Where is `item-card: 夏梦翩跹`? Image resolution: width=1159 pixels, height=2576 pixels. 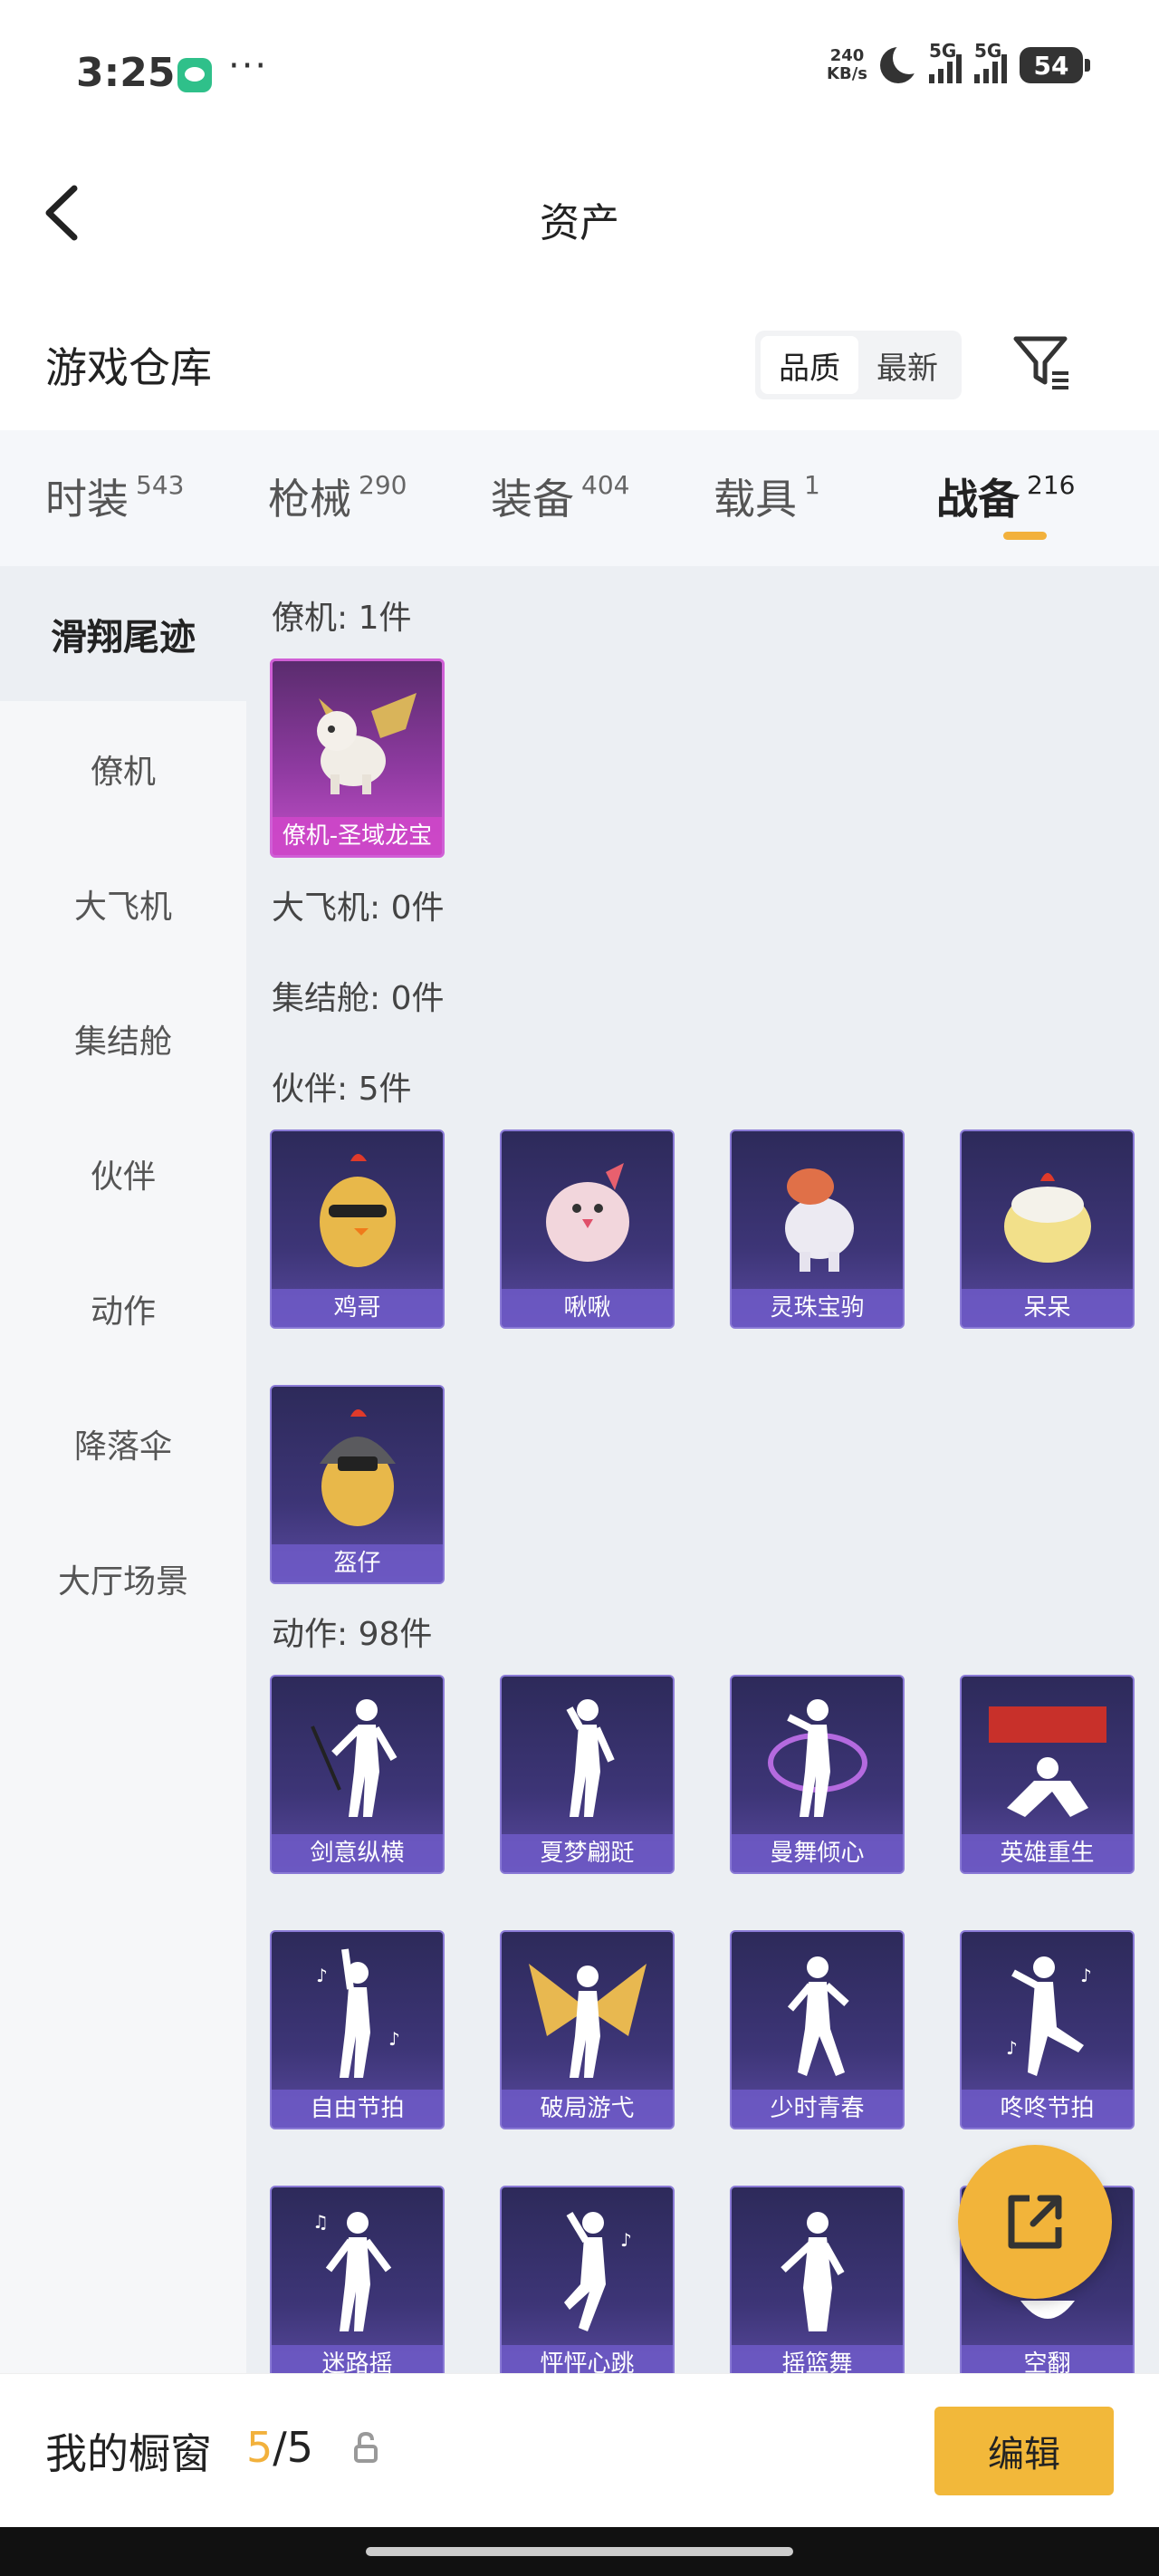 item-card: 夏梦翩跹 is located at coordinates (588, 1774).